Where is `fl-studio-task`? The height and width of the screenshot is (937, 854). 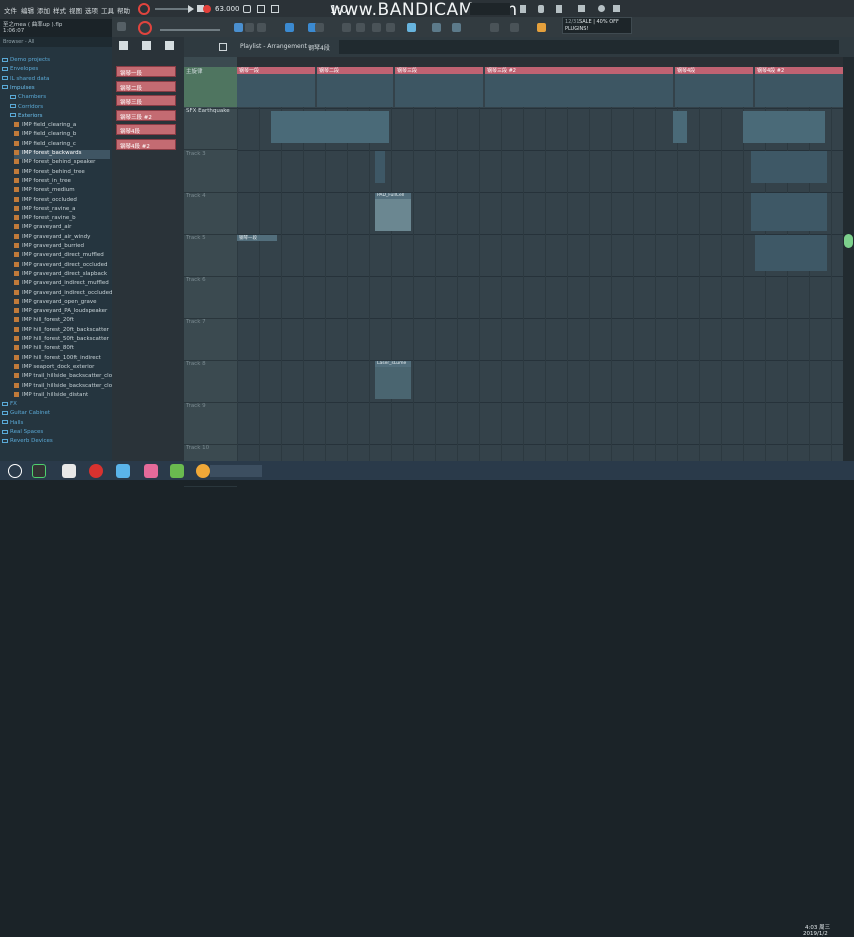
fl-studio-task is located at coordinates (236, 471).